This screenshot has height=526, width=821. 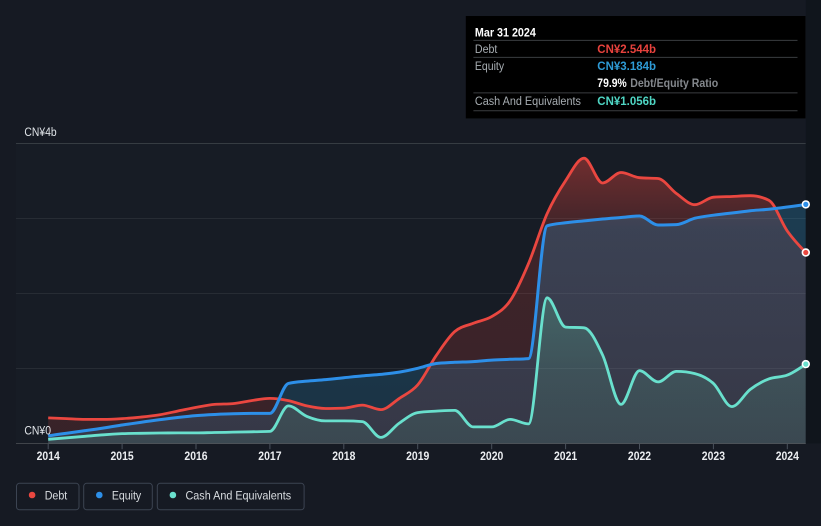 What do you see at coordinates (787, 456) in the screenshot?
I see `svg-text: 2024` at bounding box center [787, 456].